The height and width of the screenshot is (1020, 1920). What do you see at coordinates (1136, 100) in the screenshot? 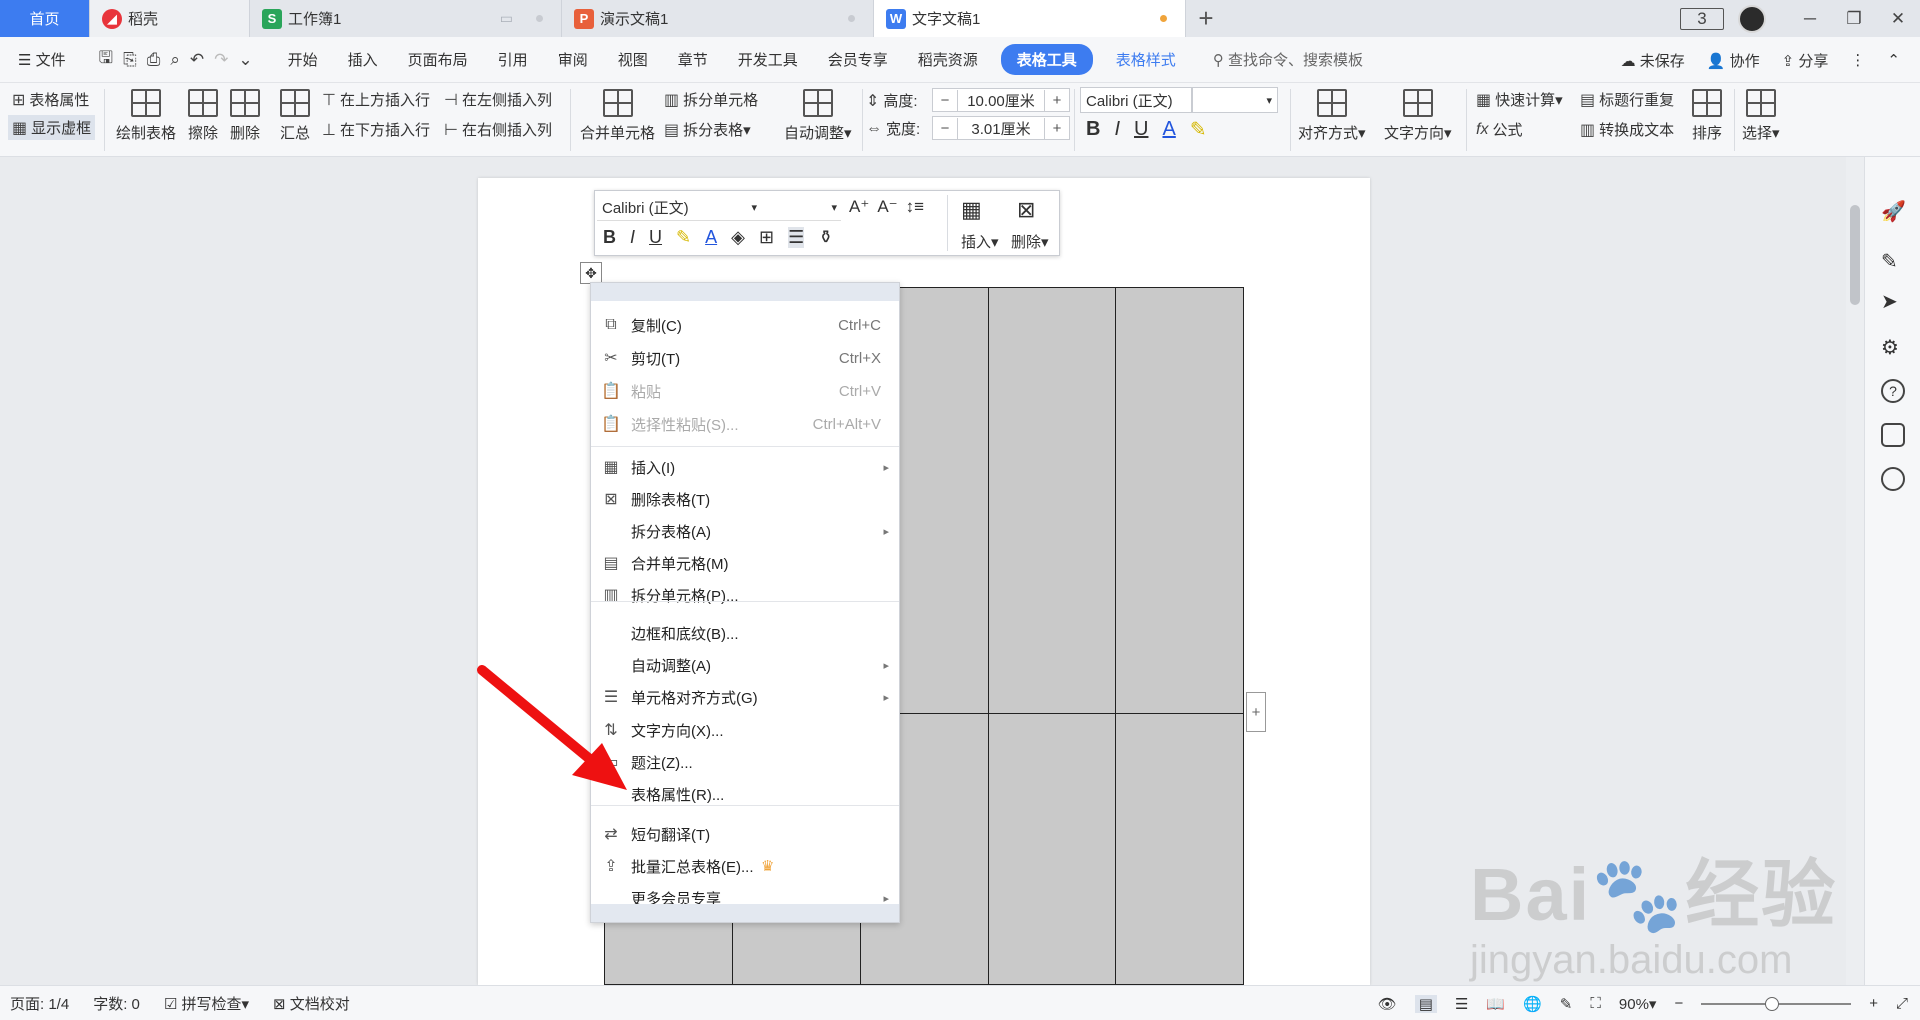
I see `font-name-select: Calibri (正文)` at bounding box center [1136, 100].